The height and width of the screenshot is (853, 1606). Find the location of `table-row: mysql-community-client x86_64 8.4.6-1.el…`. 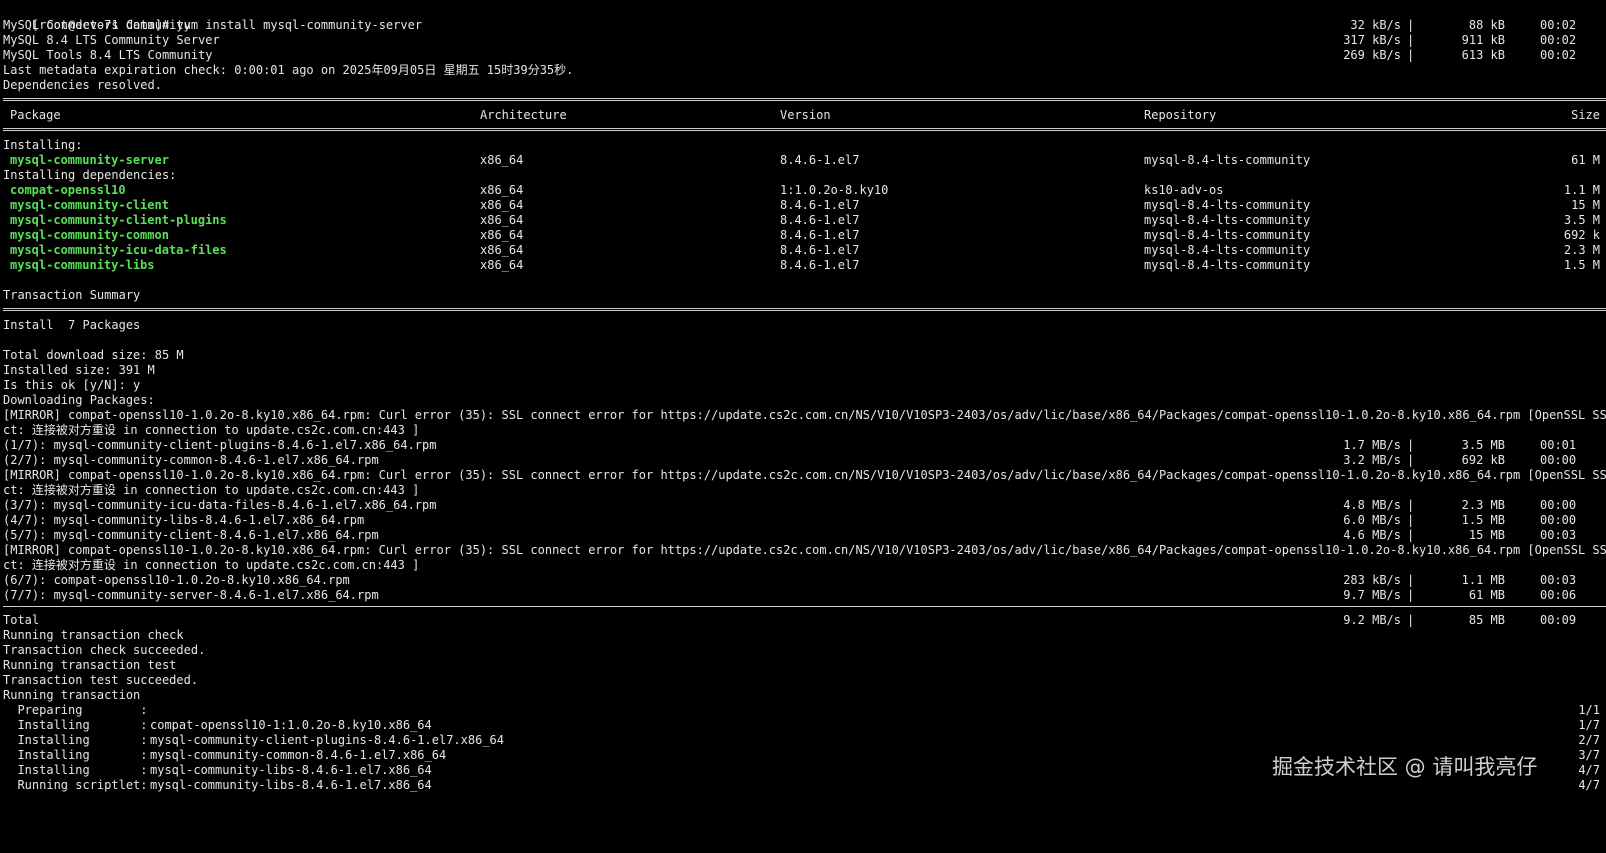

table-row: mysql-community-client x86_64 8.4.6-1.el… is located at coordinates (805, 205).